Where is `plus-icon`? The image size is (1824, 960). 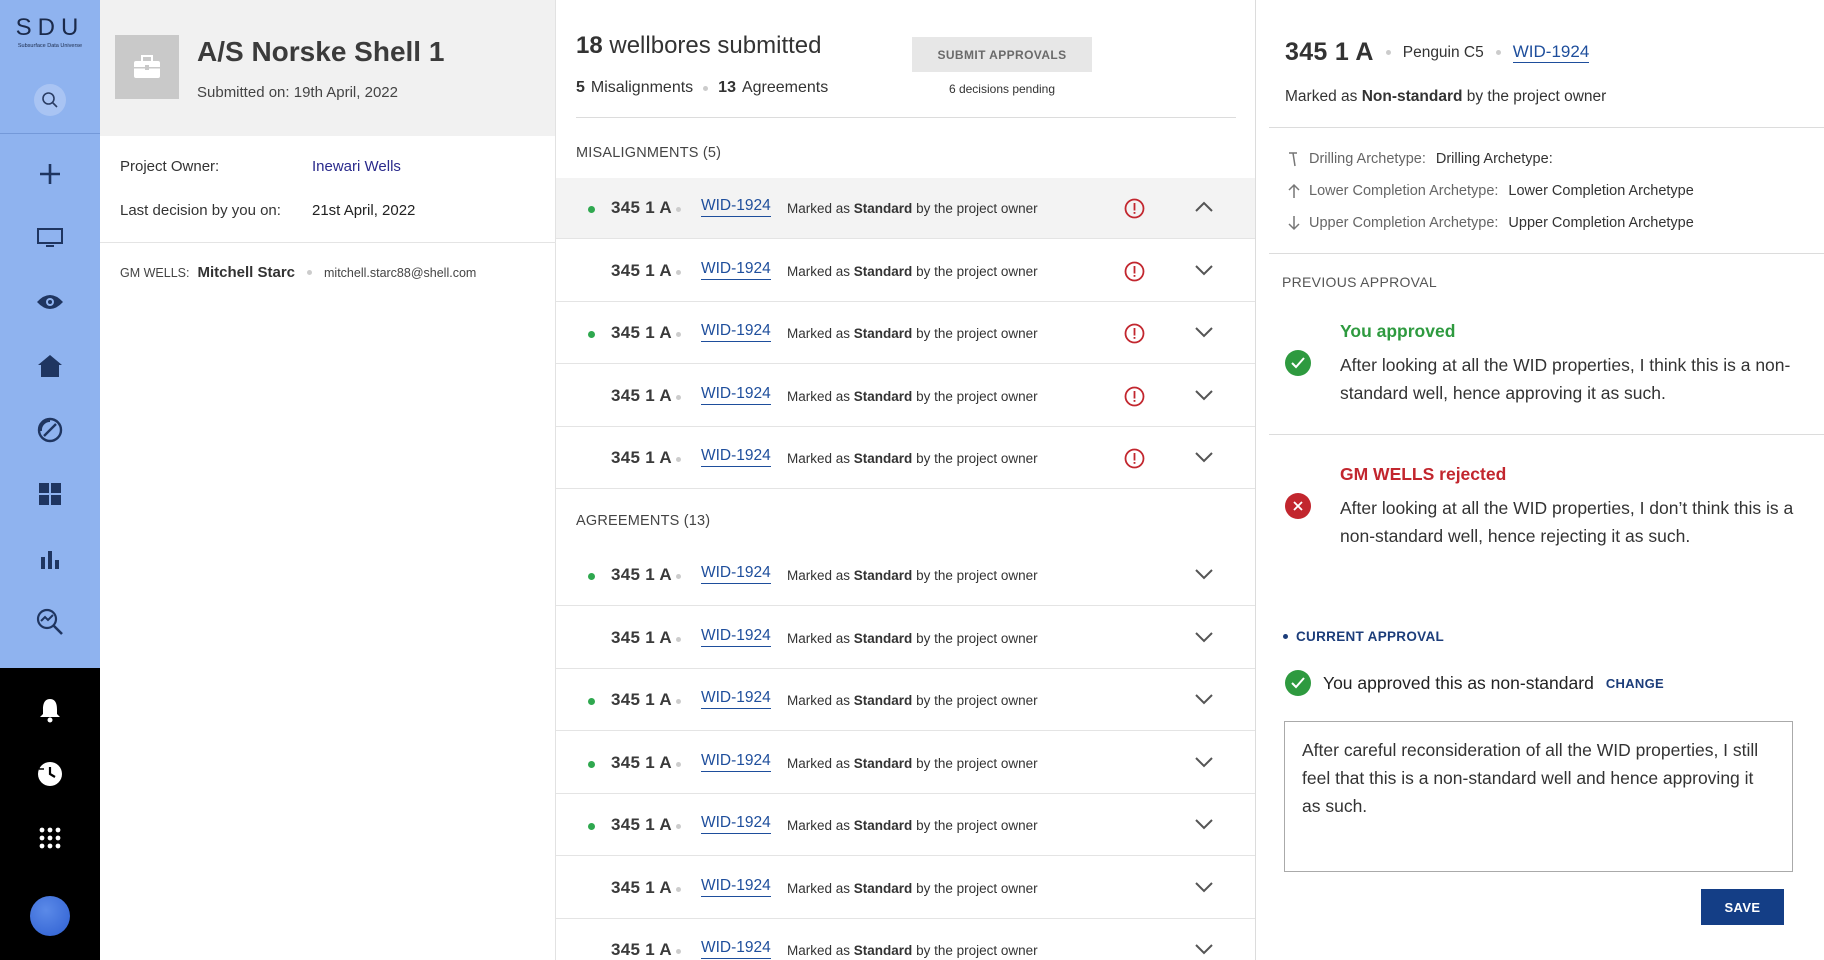
plus-icon is located at coordinates (50, 174).